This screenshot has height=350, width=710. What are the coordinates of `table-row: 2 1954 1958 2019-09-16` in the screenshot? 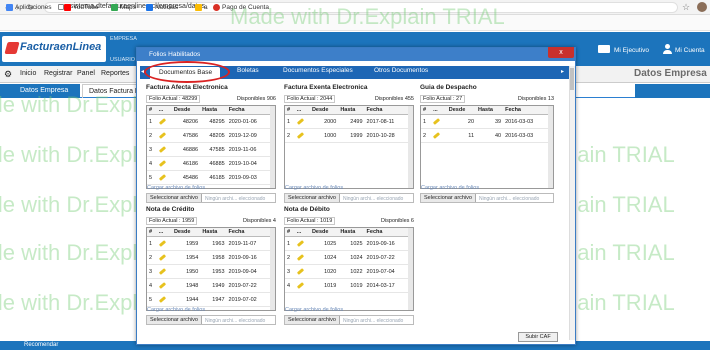 It's located at (209, 257).